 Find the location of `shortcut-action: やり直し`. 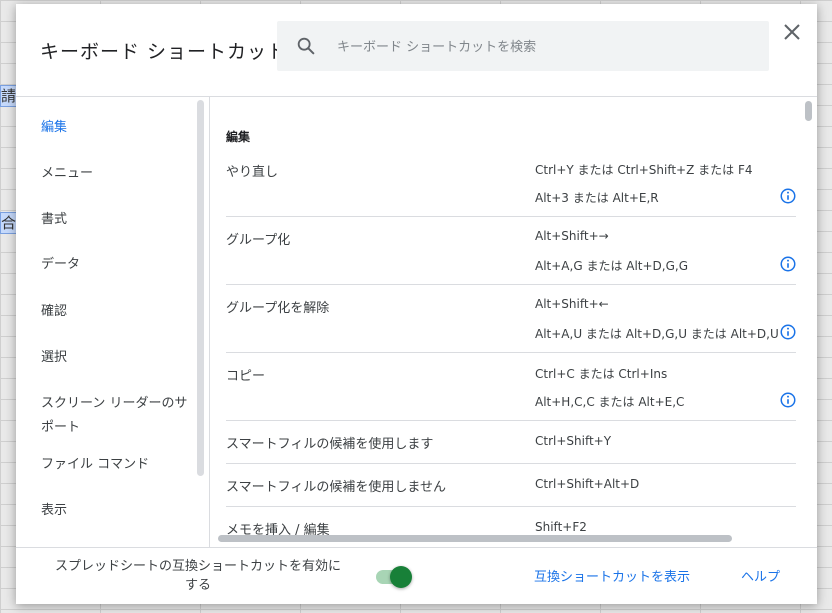

shortcut-action: やり直し is located at coordinates (252, 172).